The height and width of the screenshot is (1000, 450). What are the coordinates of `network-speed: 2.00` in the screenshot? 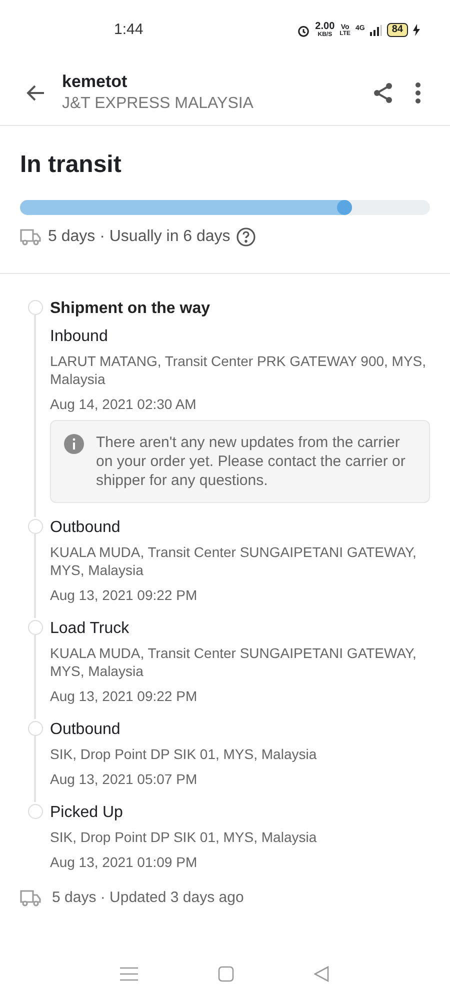 It's located at (325, 27).